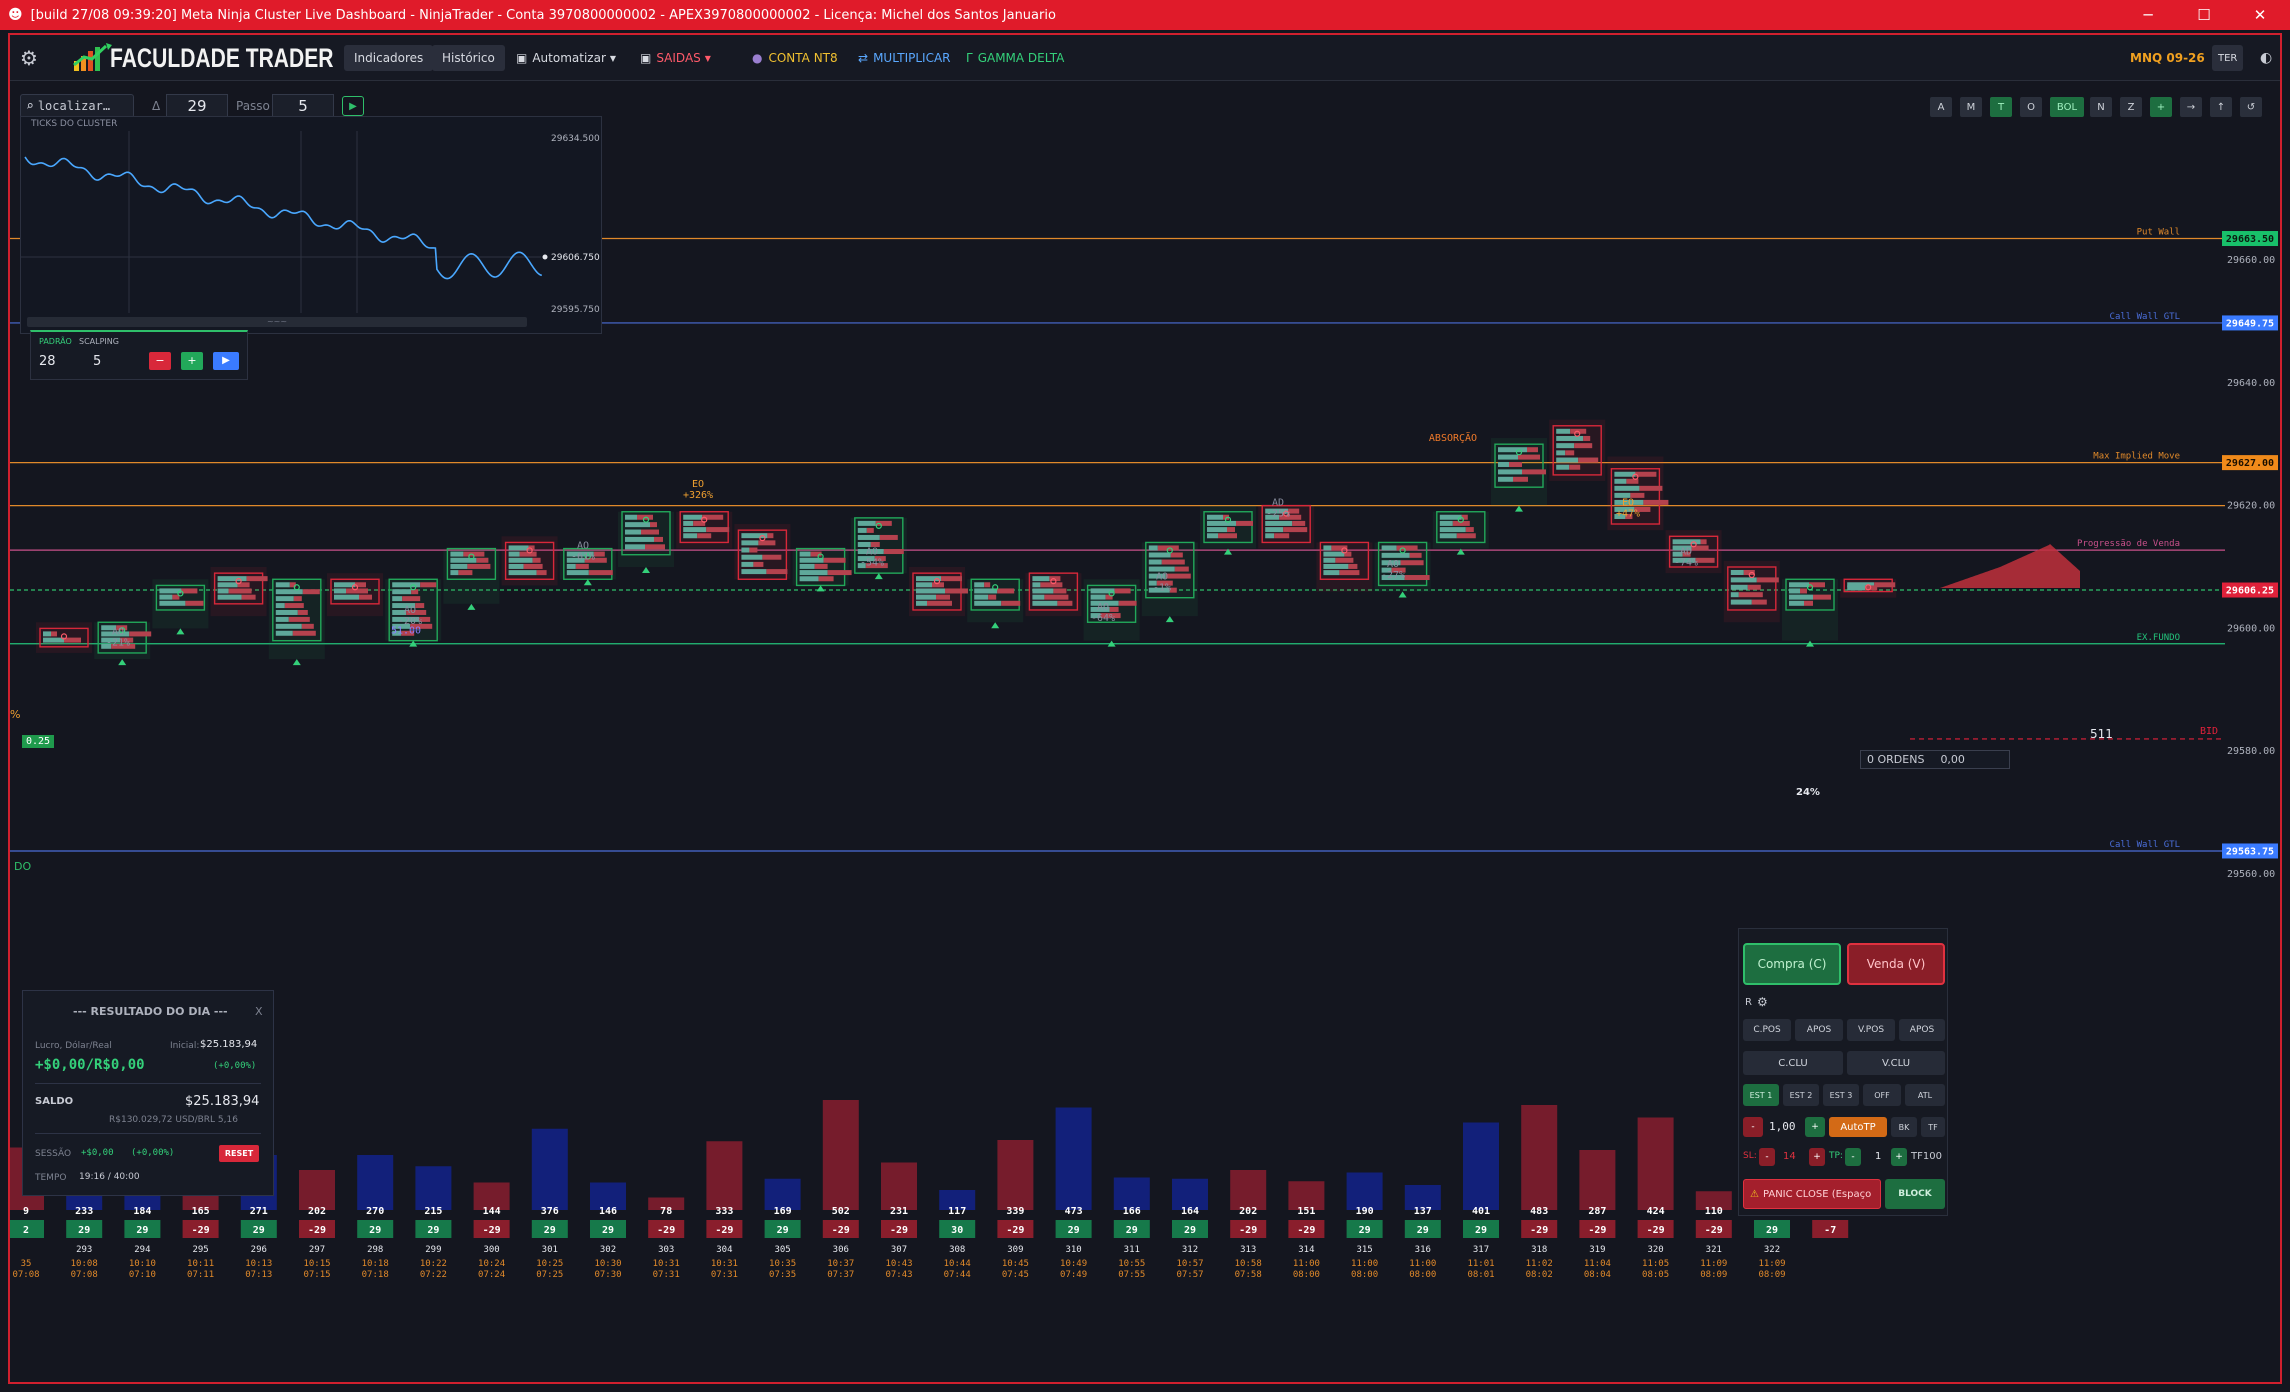  What do you see at coordinates (1792, 964) in the screenshot?
I see `compra-button: Compra (C)` at bounding box center [1792, 964].